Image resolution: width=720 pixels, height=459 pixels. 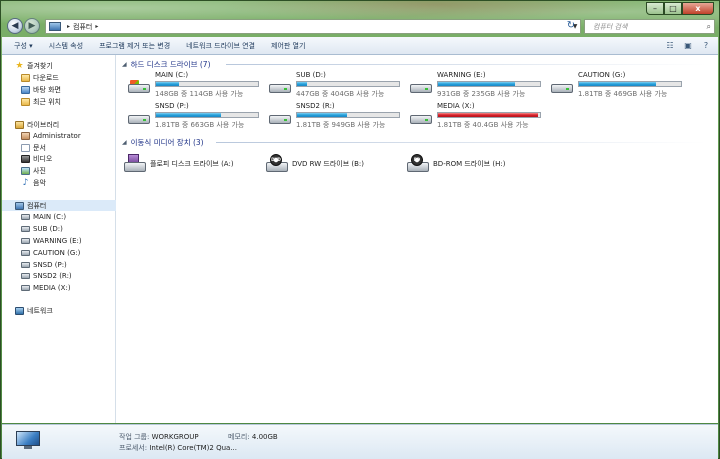 I want to click on drive-tile: WARNING (E:) 931GB 중 235GB 사용 가능, so click(x=473, y=86).